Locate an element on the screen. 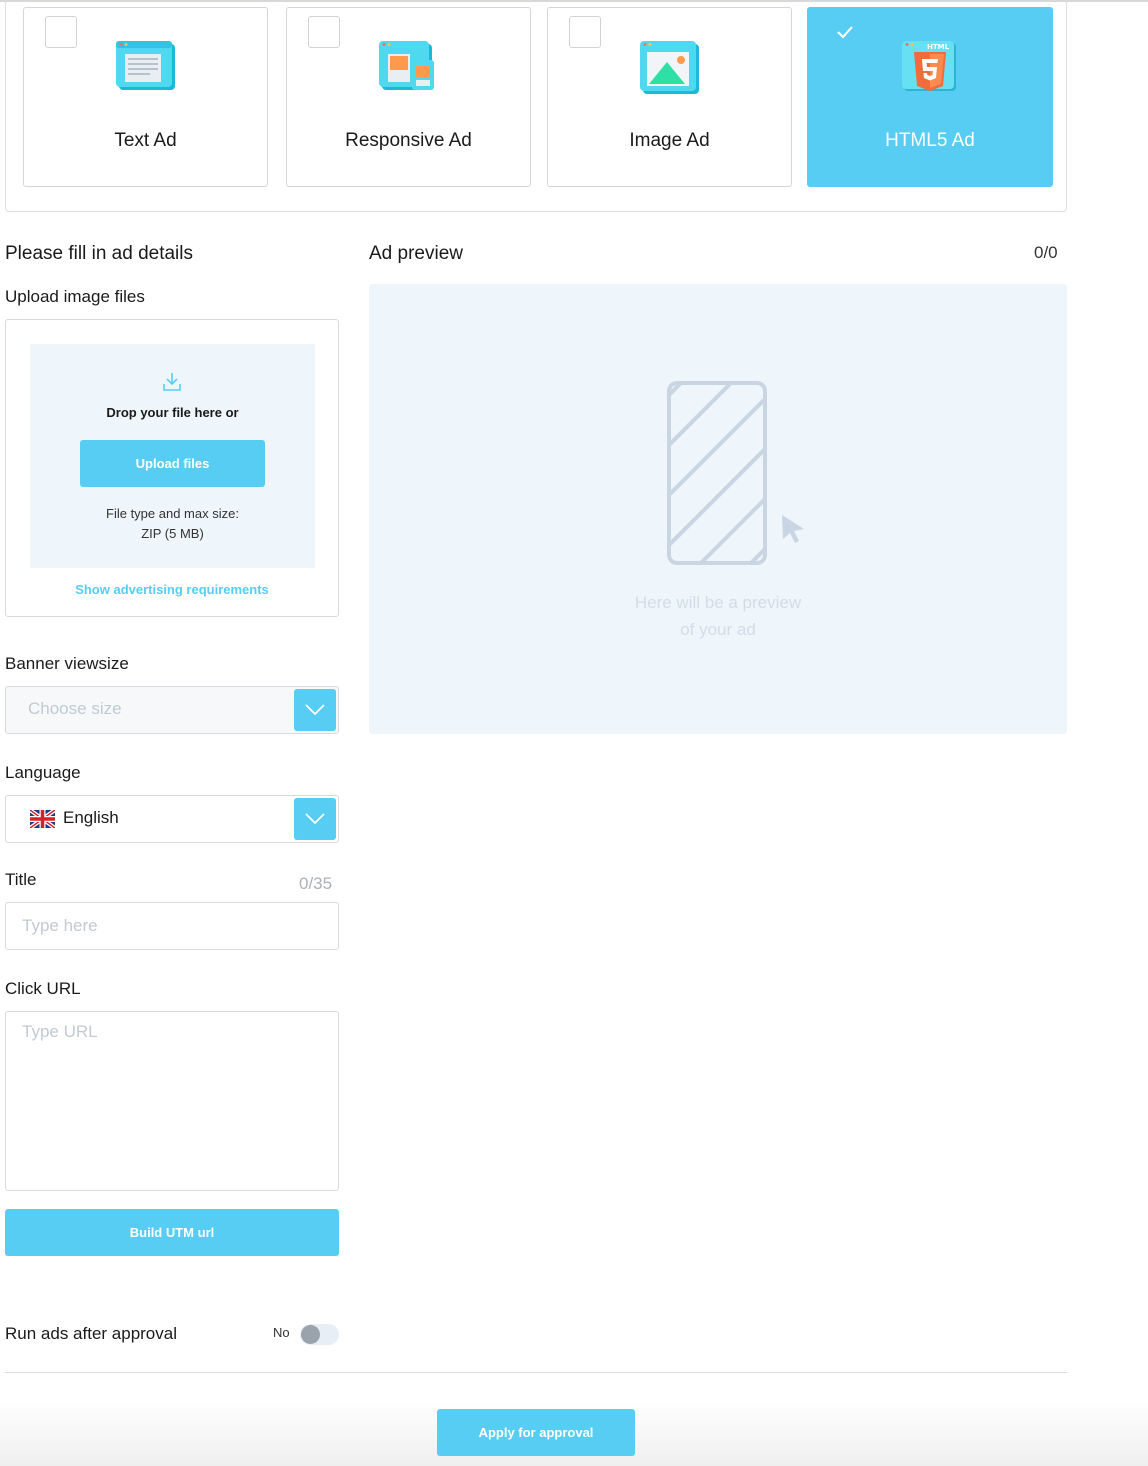  ad-type-label: Responsive Ad is located at coordinates (408, 140).